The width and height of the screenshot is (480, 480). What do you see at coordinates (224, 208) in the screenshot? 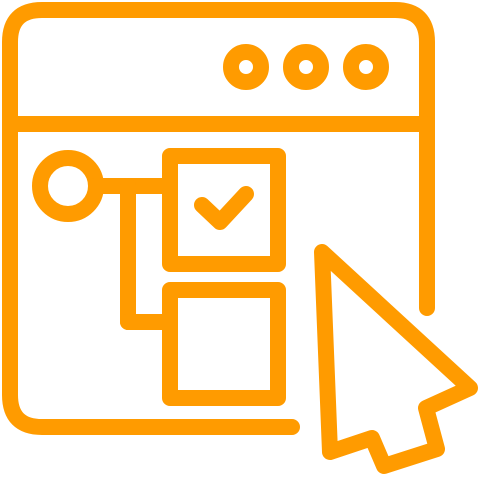
I see `checkmark-icon` at bounding box center [224, 208].